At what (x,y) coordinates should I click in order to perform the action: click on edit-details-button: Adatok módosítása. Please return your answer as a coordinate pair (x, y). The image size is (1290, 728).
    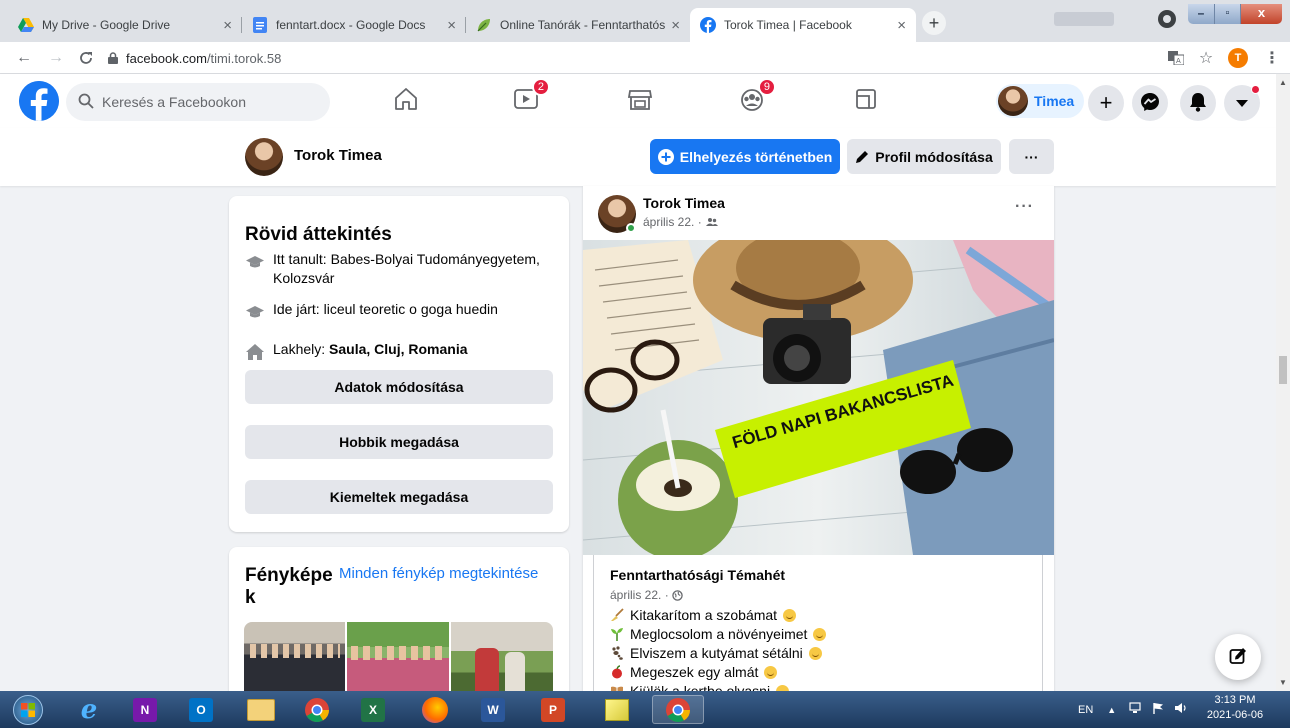
    Looking at the image, I should click on (399, 387).